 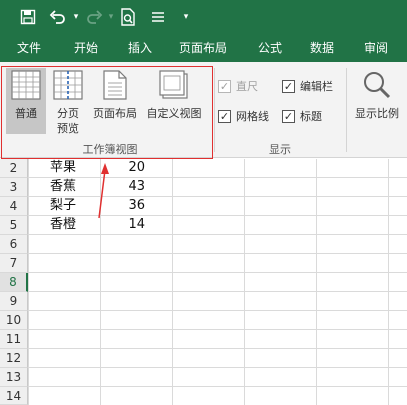 I want to click on annotation-arrow, so click(x=103, y=191).